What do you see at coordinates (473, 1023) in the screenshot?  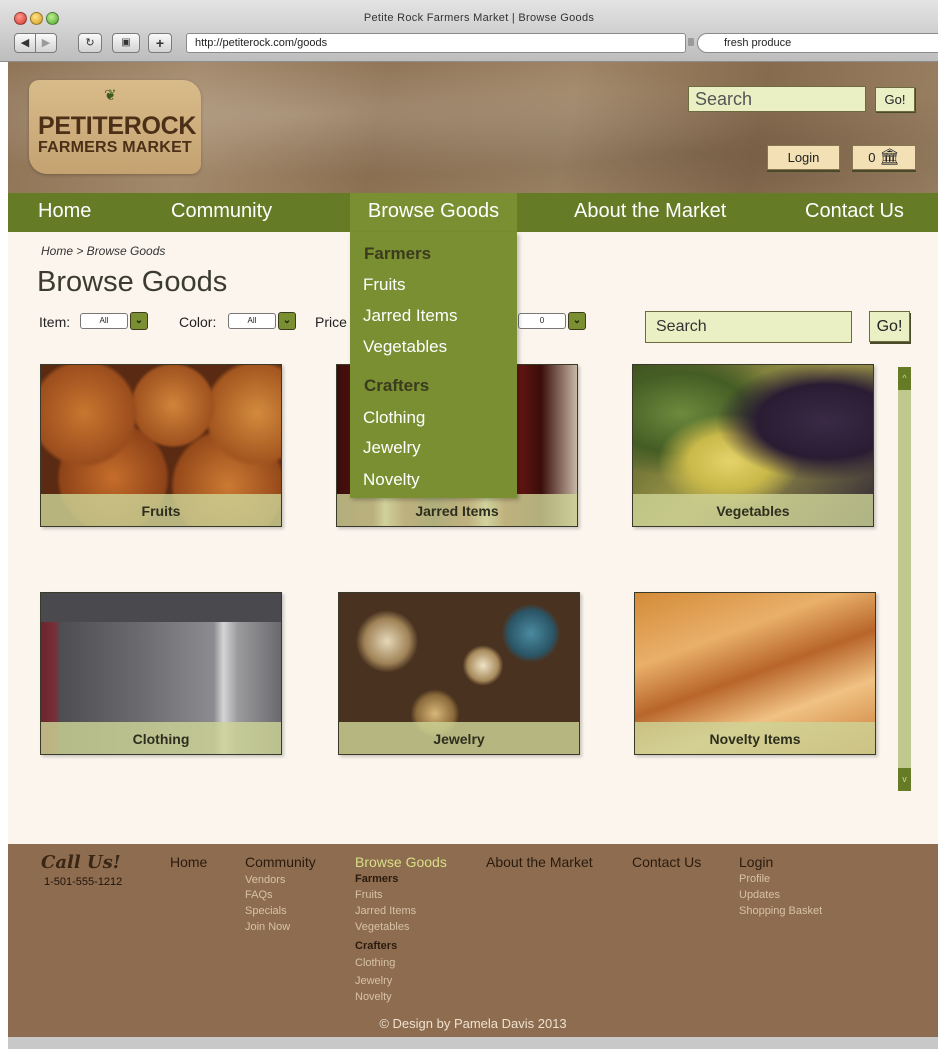 I see `footer-credit: © Design by Pamela Davis 2013` at bounding box center [473, 1023].